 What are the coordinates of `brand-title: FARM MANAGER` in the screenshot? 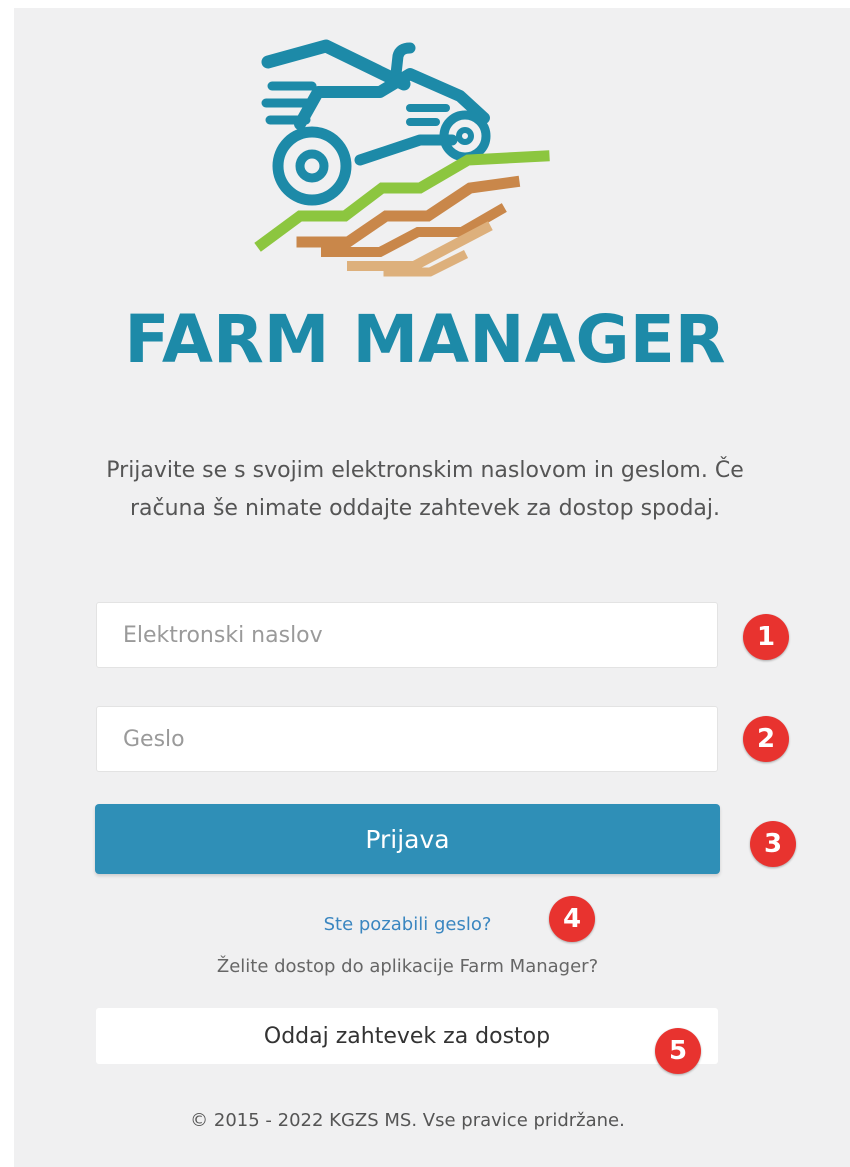 It's located at (425, 339).